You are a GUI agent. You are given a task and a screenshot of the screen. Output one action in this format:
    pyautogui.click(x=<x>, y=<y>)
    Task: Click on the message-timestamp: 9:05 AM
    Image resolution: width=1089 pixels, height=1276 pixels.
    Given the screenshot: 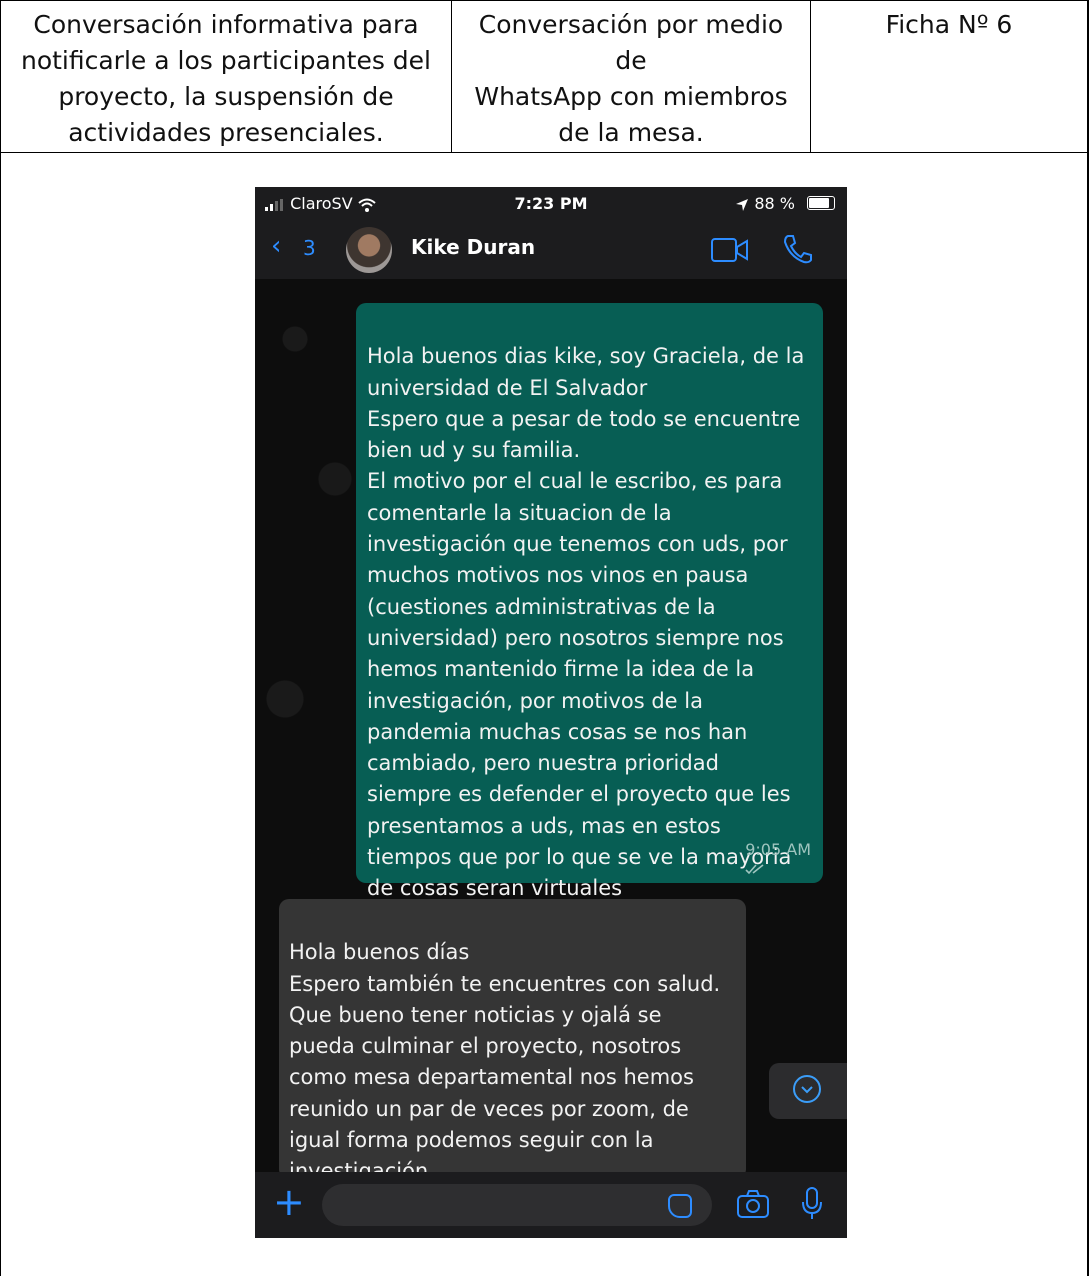 What is the action you would take?
    pyautogui.click(x=778, y=859)
    